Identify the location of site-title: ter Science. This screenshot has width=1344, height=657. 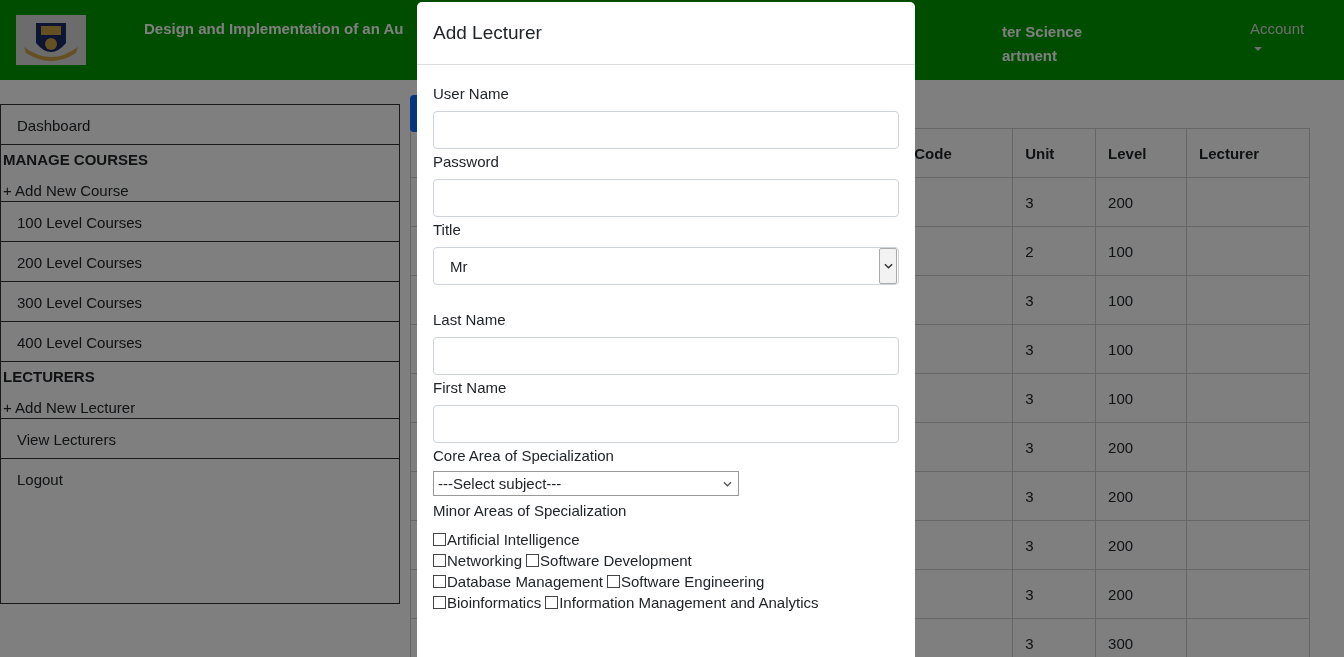
(1042, 32).